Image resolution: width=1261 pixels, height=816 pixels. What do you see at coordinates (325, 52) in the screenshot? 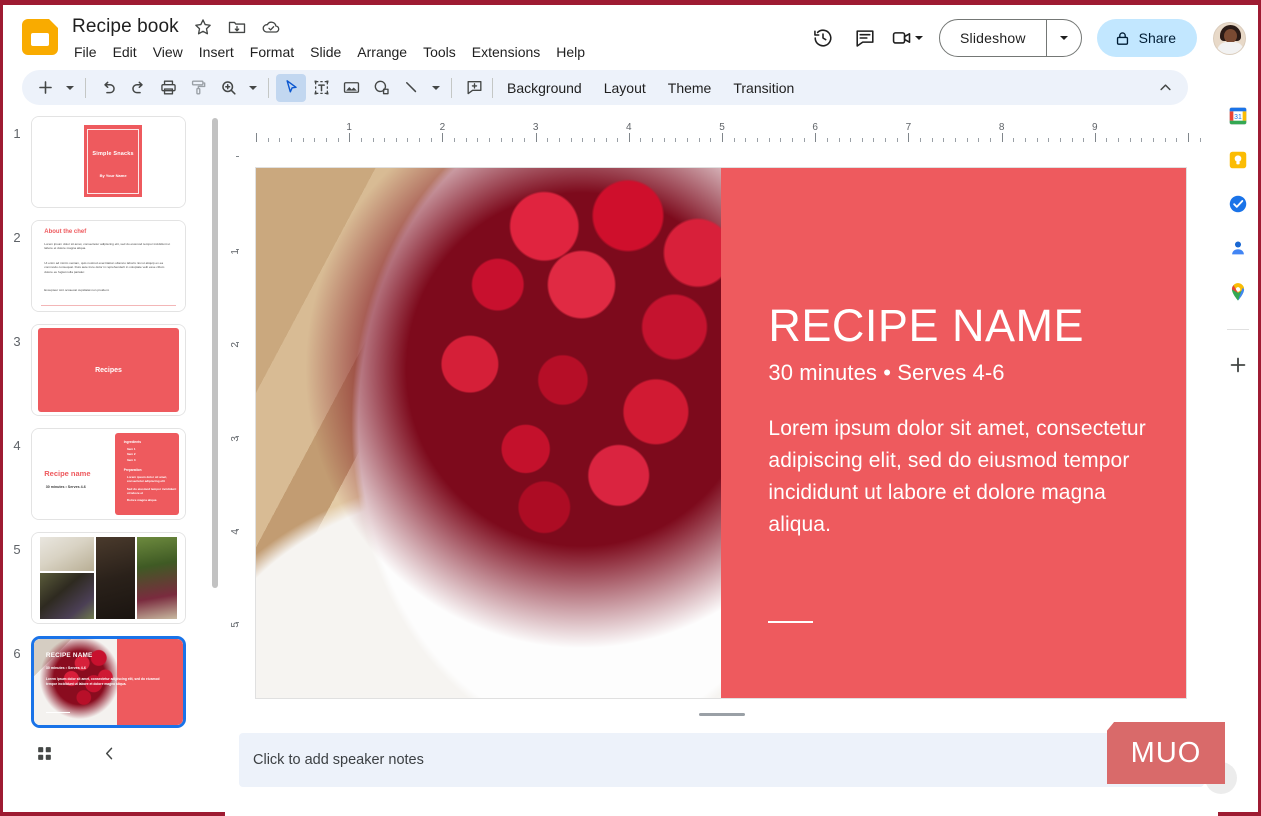
I see `menu-slide: Slide` at bounding box center [325, 52].